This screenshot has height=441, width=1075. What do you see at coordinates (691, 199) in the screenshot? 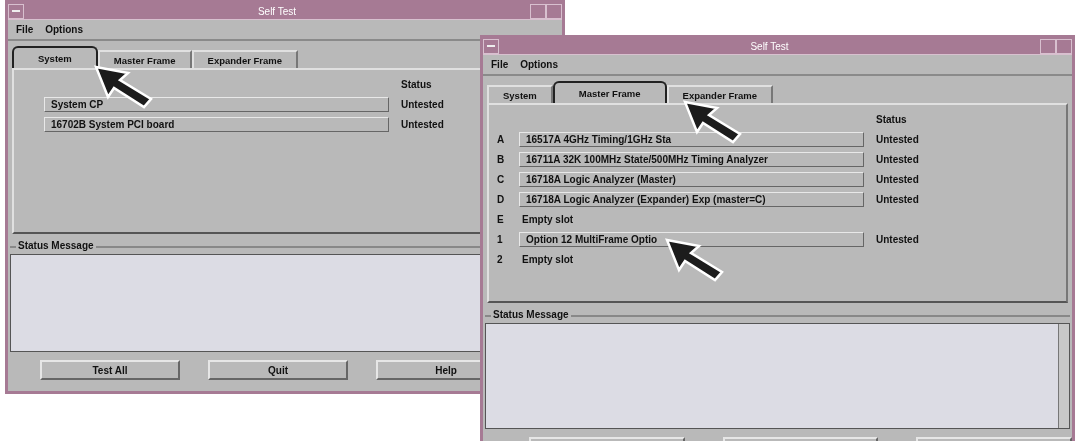
I see `module-field: 16718A Logic Analyzer (Expander) Exp (master=C)` at bounding box center [691, 199].